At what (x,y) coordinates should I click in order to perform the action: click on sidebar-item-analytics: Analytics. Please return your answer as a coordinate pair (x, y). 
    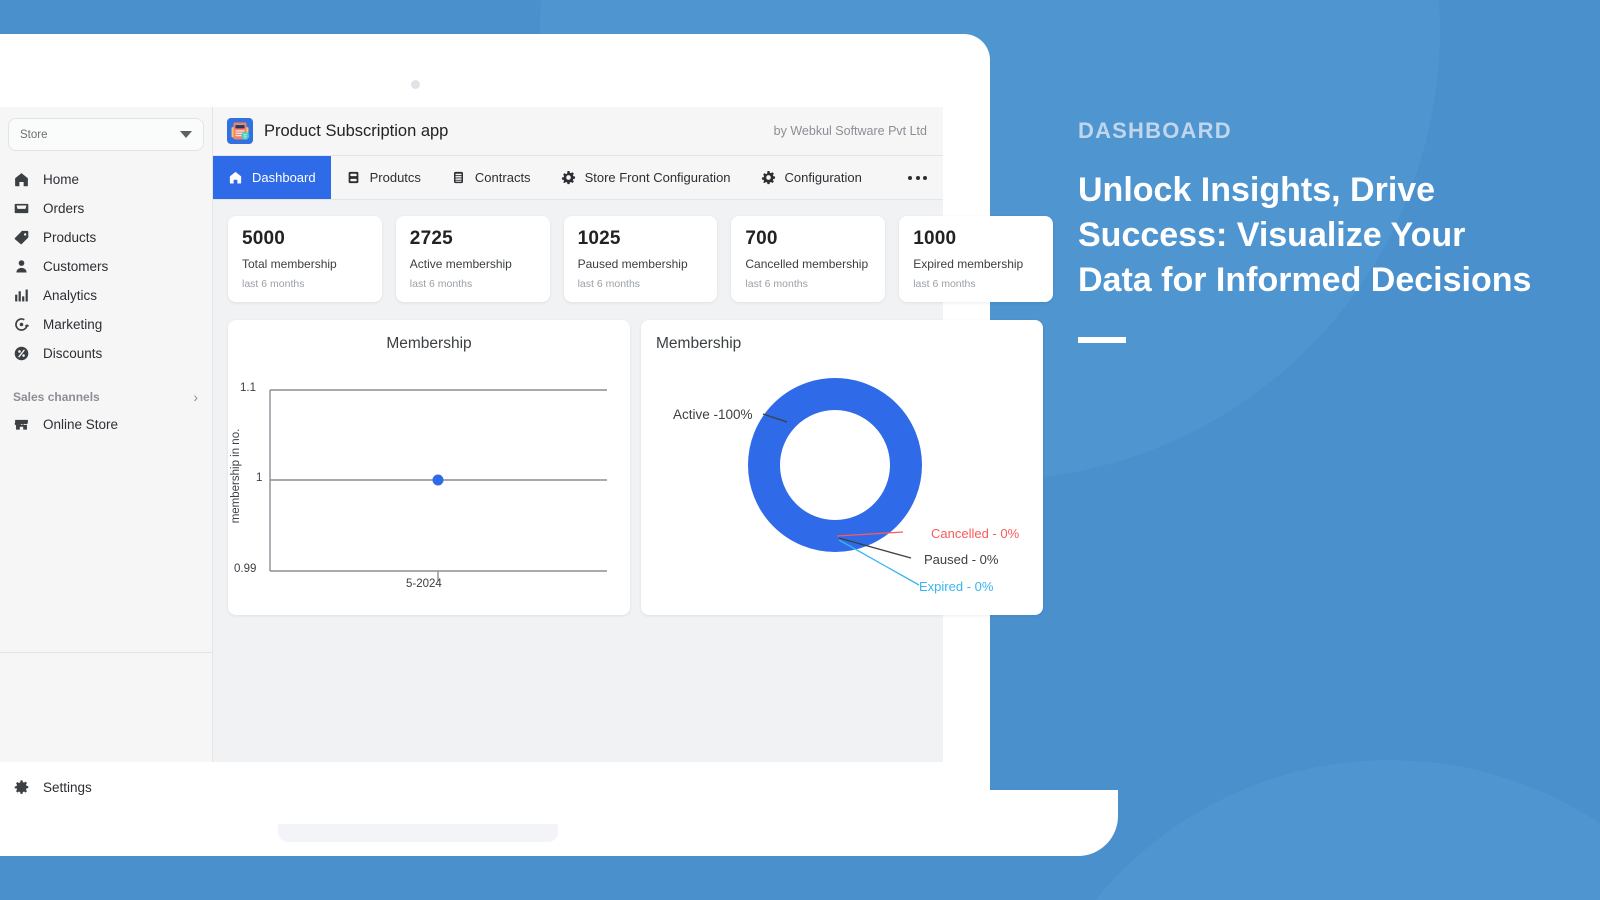
    Looking at the image, I should click on (106, 295).